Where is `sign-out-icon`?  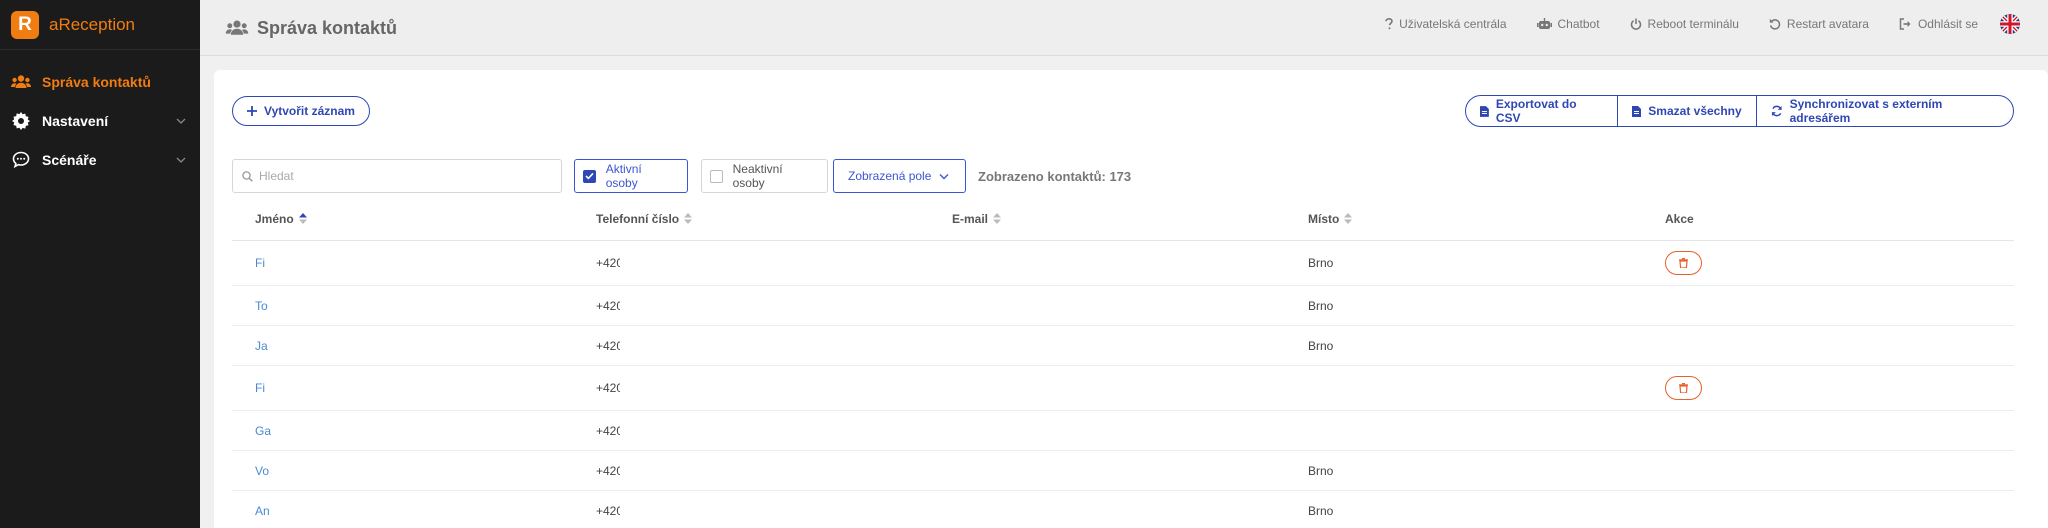
sign-out-icon is located at coordinates (1905, 24).